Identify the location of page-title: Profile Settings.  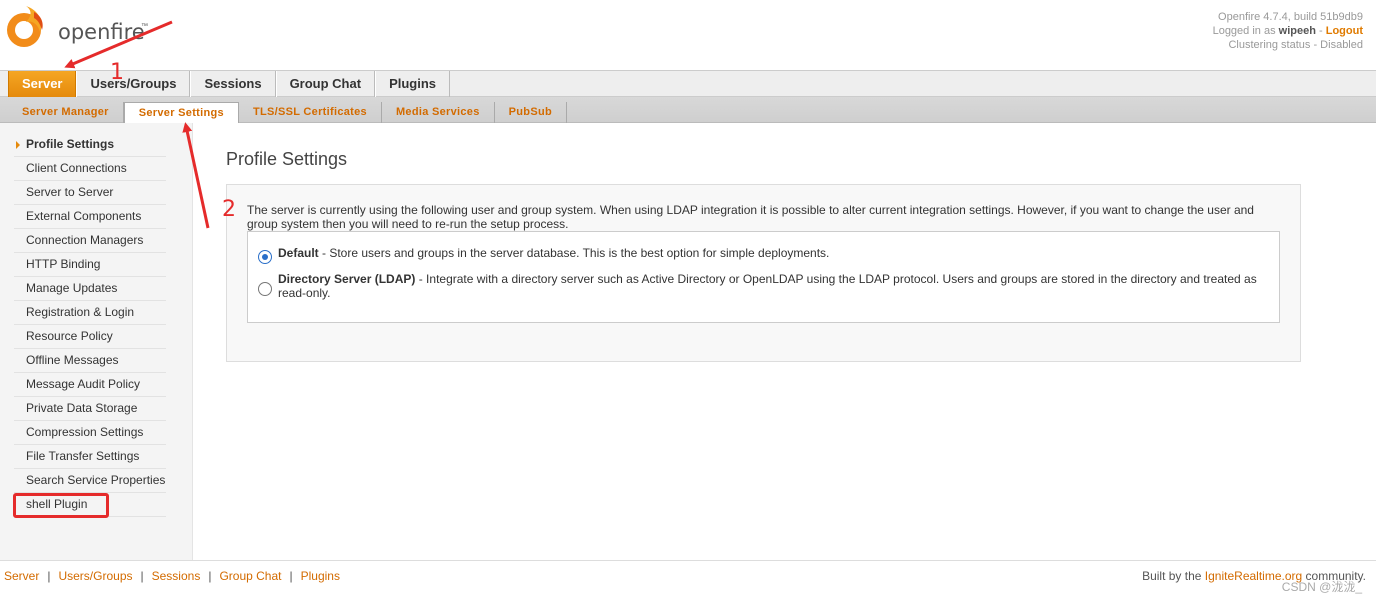
(287, 159).